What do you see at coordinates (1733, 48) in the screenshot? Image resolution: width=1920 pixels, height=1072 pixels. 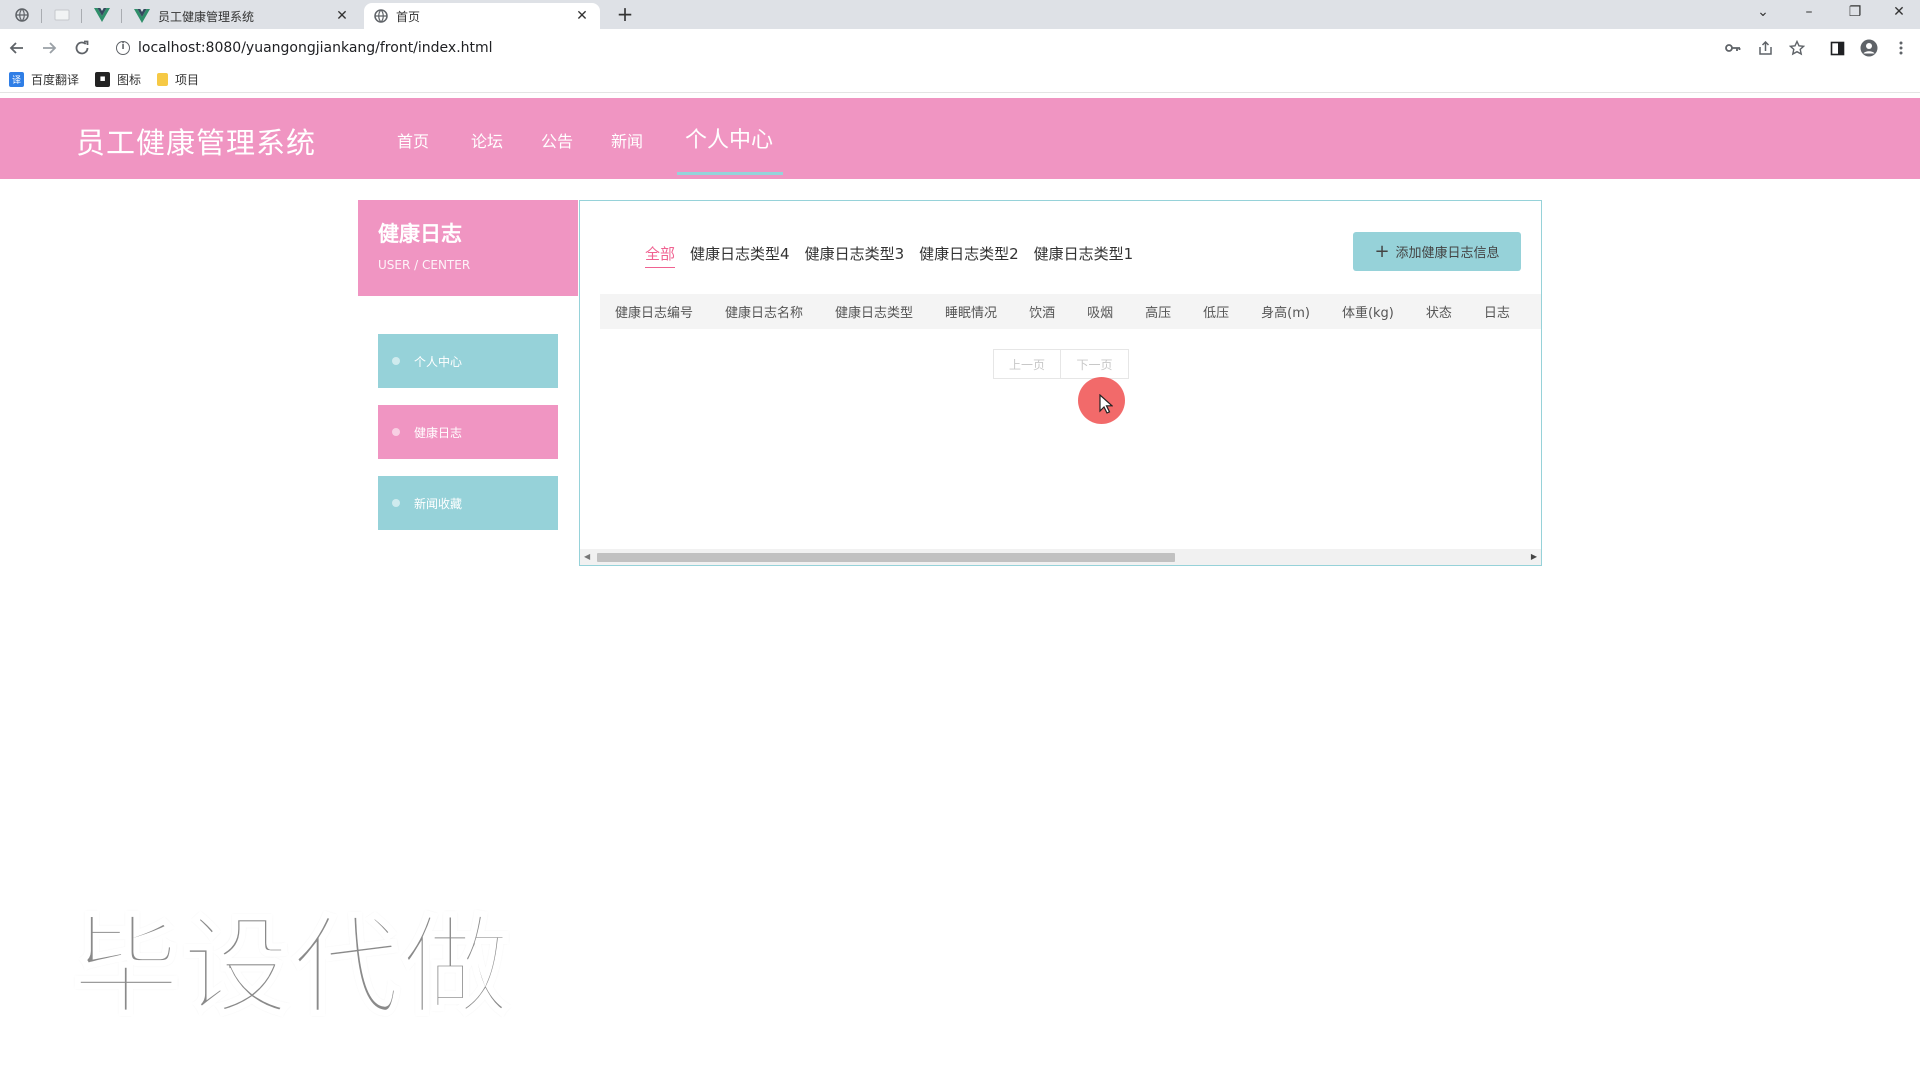 I see `password-key-icon` at bounding box center [1733, 48].